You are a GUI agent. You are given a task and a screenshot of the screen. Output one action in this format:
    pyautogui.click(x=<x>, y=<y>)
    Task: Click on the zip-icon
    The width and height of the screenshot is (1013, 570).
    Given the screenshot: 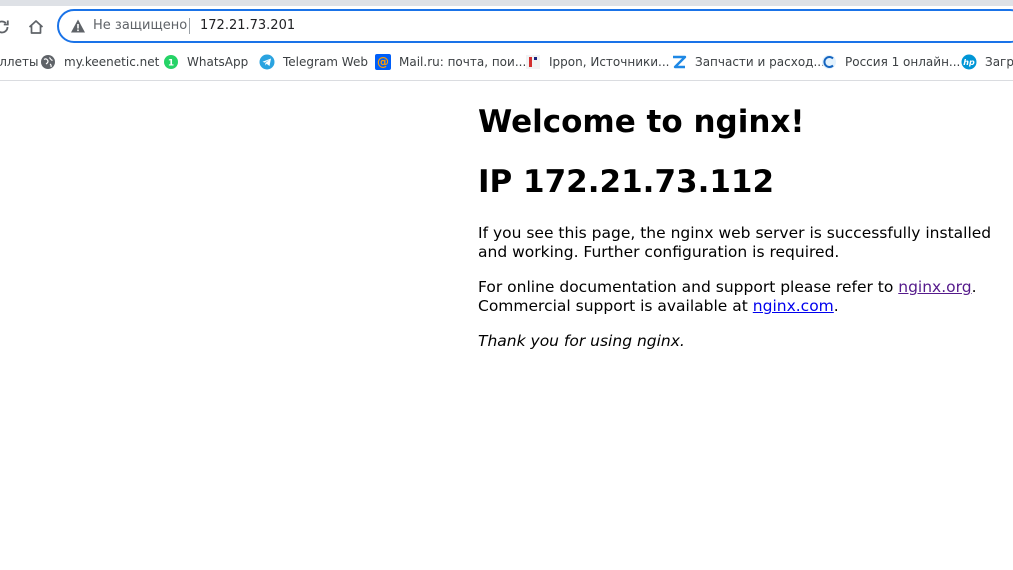 What is the action you would take?
    pyautogui.click(x=679, y=62)
    